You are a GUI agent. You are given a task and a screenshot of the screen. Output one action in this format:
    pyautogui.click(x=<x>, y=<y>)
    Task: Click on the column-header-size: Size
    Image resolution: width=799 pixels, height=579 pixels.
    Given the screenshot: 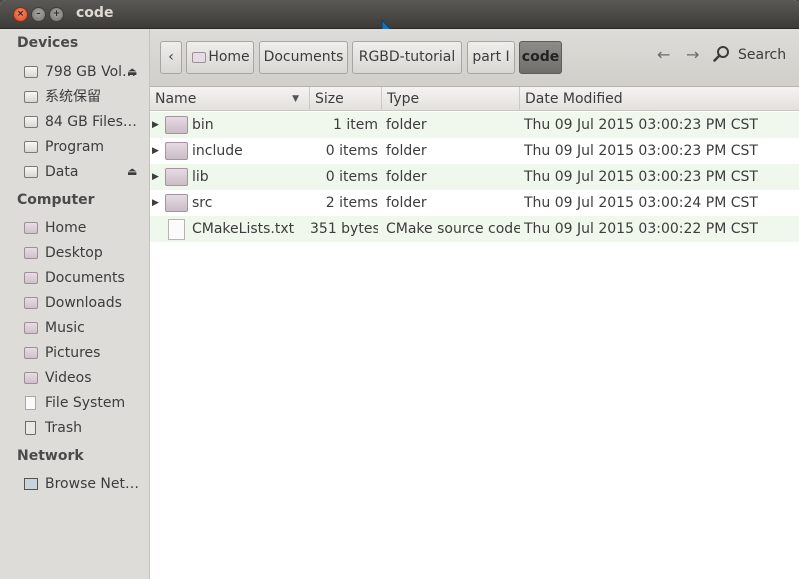 What is the action you would take?
    pyautogui.click(x=346, y=99)
    